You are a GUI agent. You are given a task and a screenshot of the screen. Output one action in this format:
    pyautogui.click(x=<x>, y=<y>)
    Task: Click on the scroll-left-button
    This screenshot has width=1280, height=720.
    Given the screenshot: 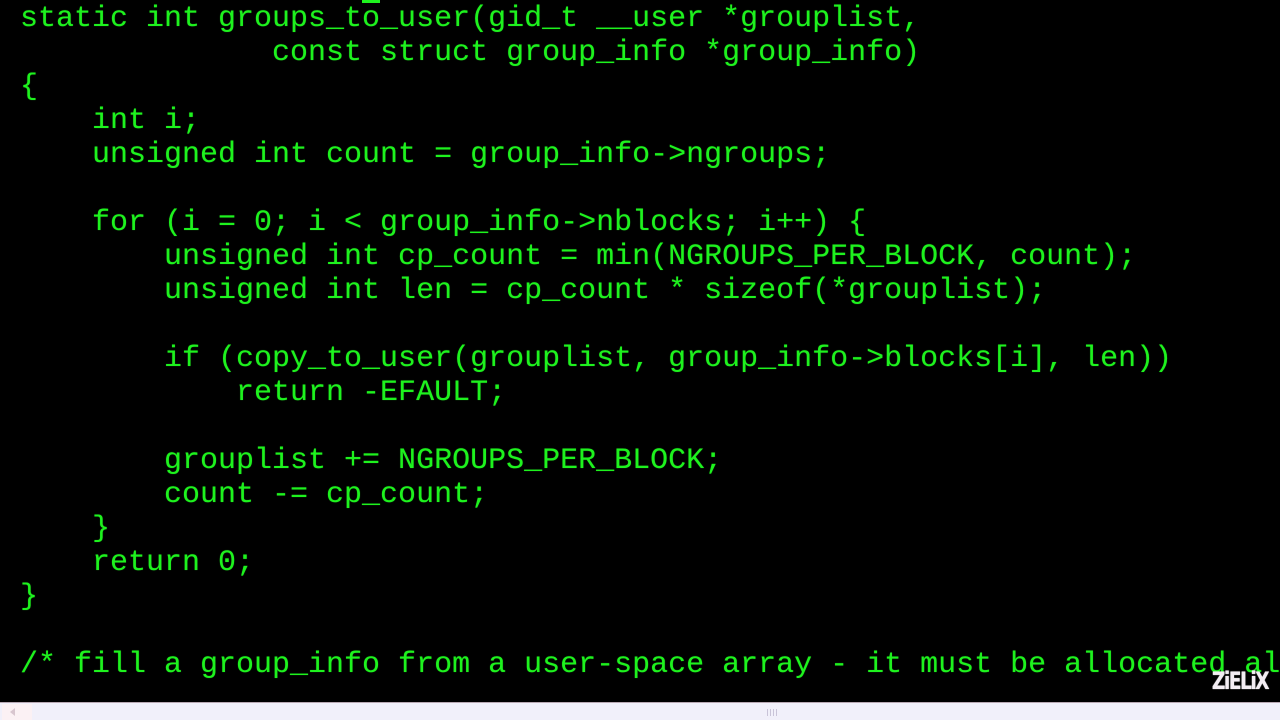 What is the action you would take?
    pyautogui.click(x=17, y=712)
    